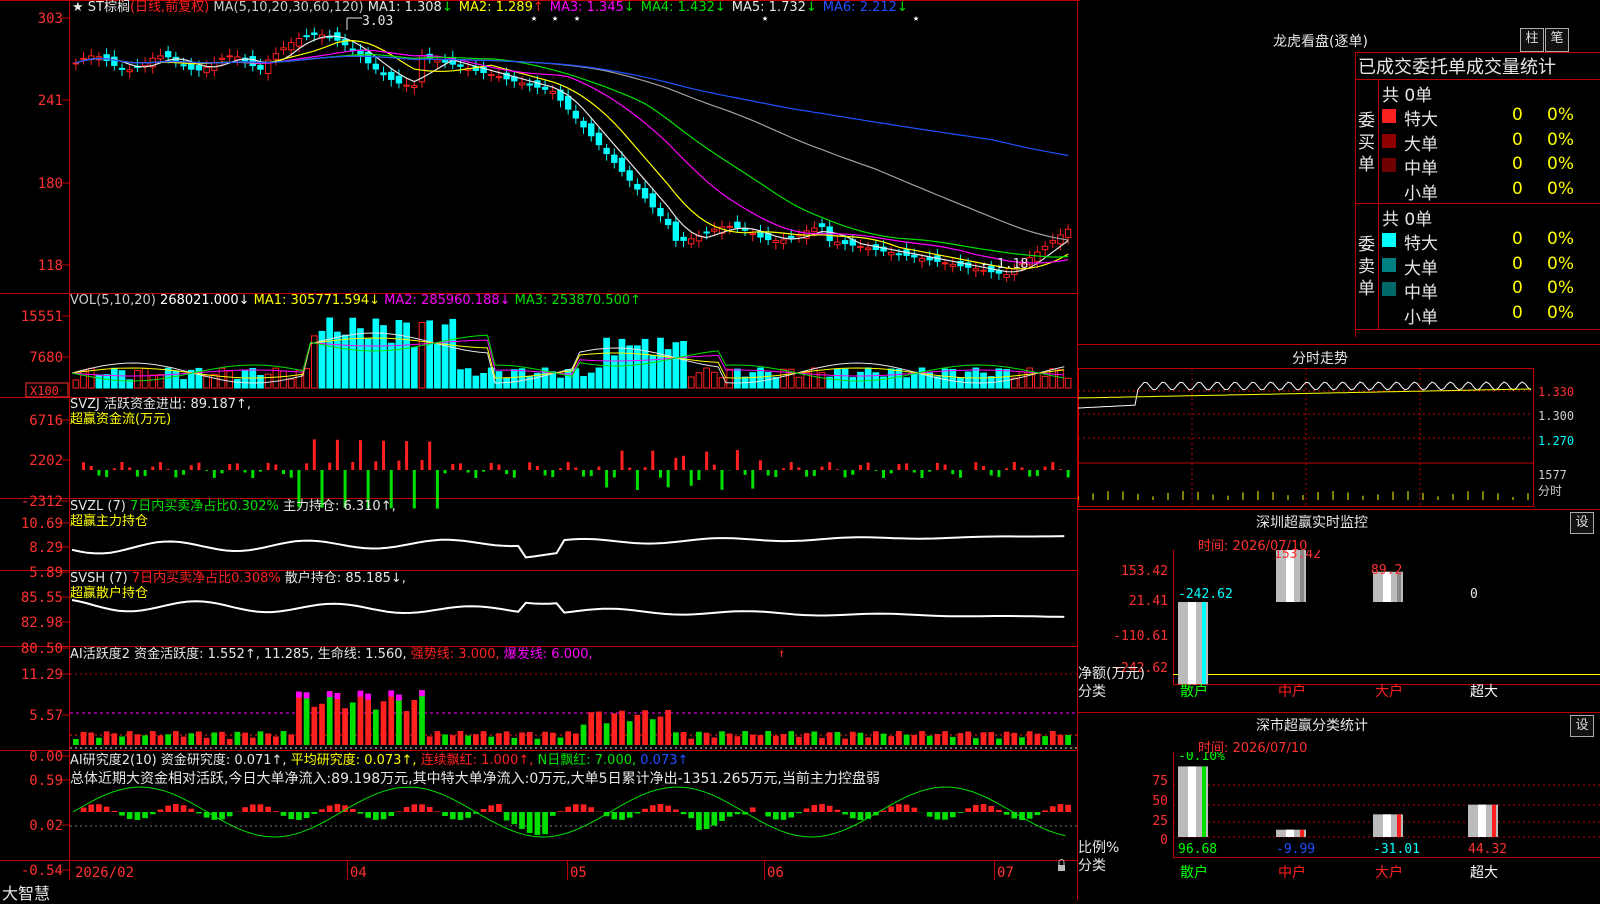  What do you see at coordinates (683, 7) in the screenshot?
I see `ma-value: MA4: 1.432↓` at bounding box center [683, 7].